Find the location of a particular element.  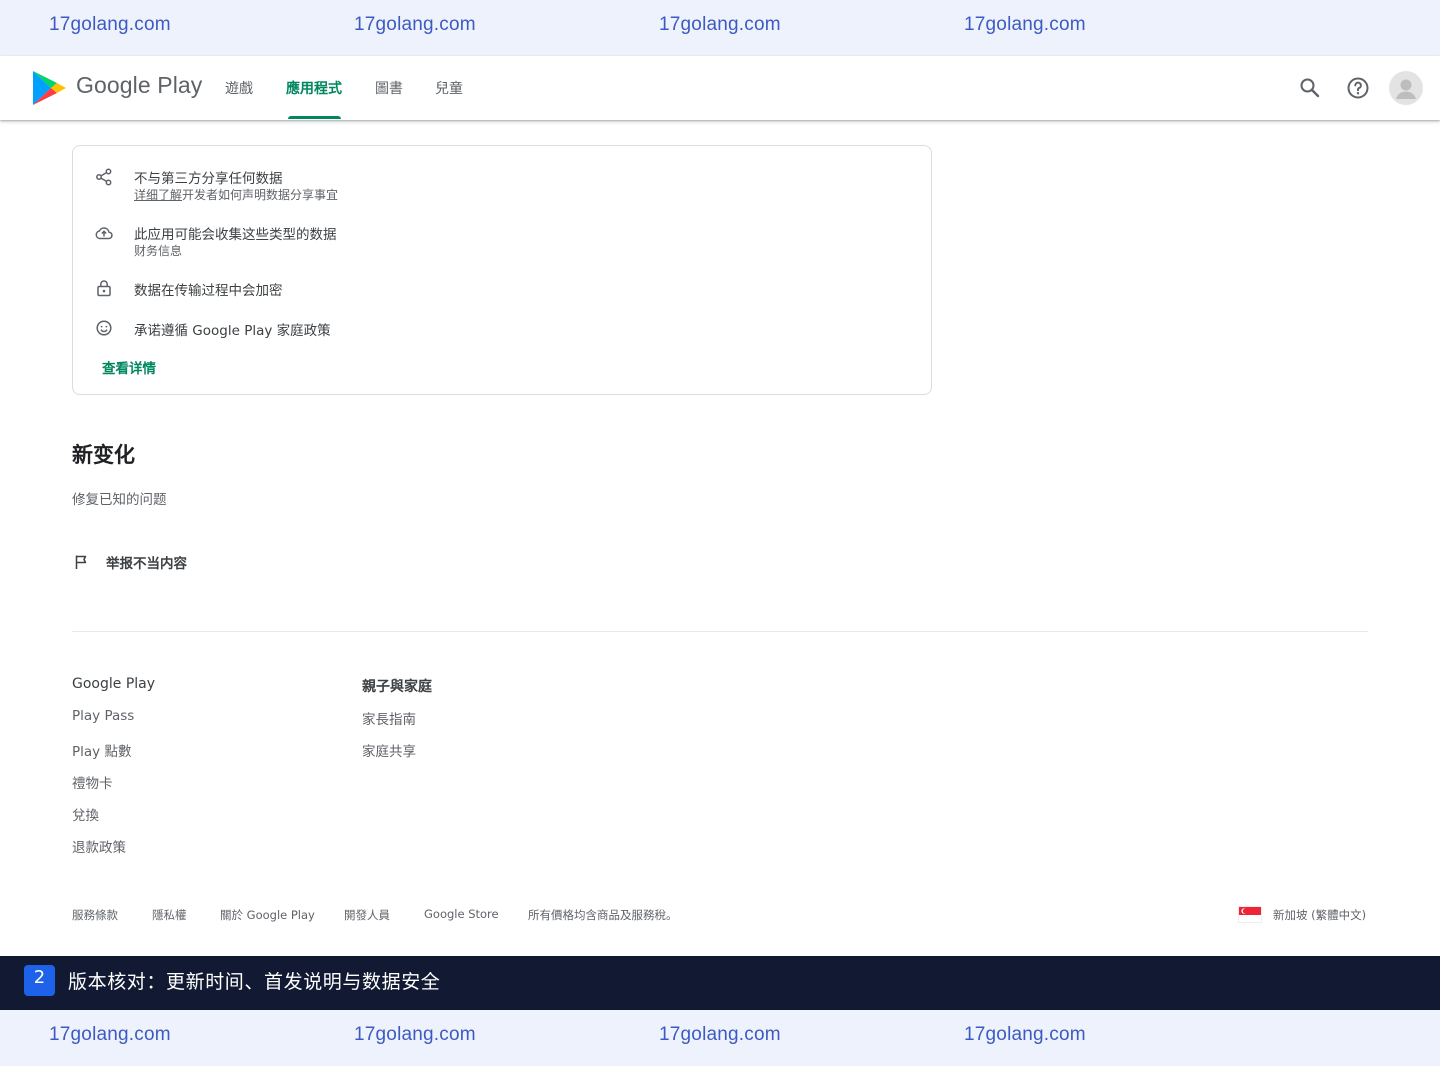

legal-link-terms: 服務條款 is located at coordinates (95, 915).